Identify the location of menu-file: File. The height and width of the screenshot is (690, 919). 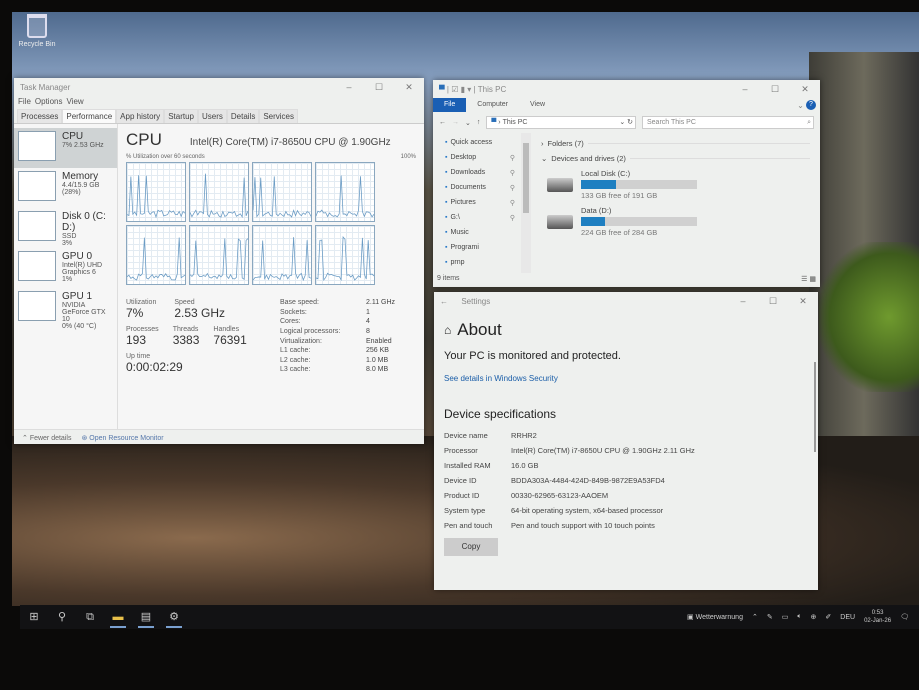
(24, 101).